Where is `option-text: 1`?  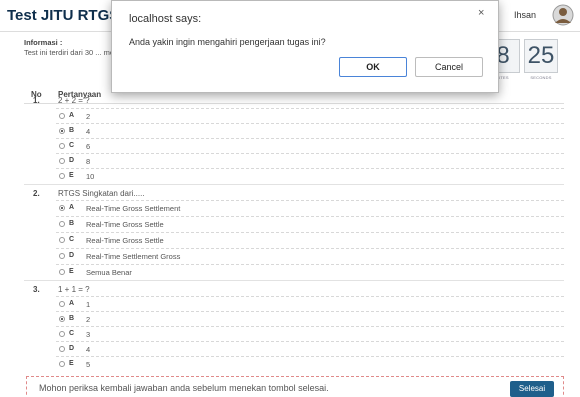
option-text: 1 is located at coordinates (88, 304).